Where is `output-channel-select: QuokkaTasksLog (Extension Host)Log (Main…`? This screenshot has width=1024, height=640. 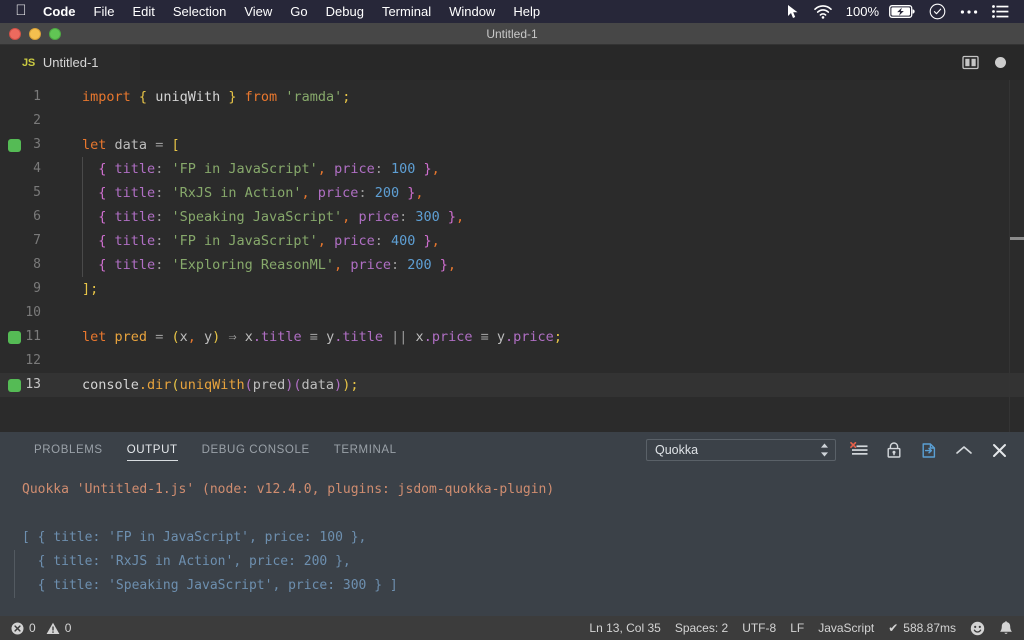
output-channel-select: QuokkaTasksLog (Extension Host)Log (Main… is located at coordinates (741, 450).